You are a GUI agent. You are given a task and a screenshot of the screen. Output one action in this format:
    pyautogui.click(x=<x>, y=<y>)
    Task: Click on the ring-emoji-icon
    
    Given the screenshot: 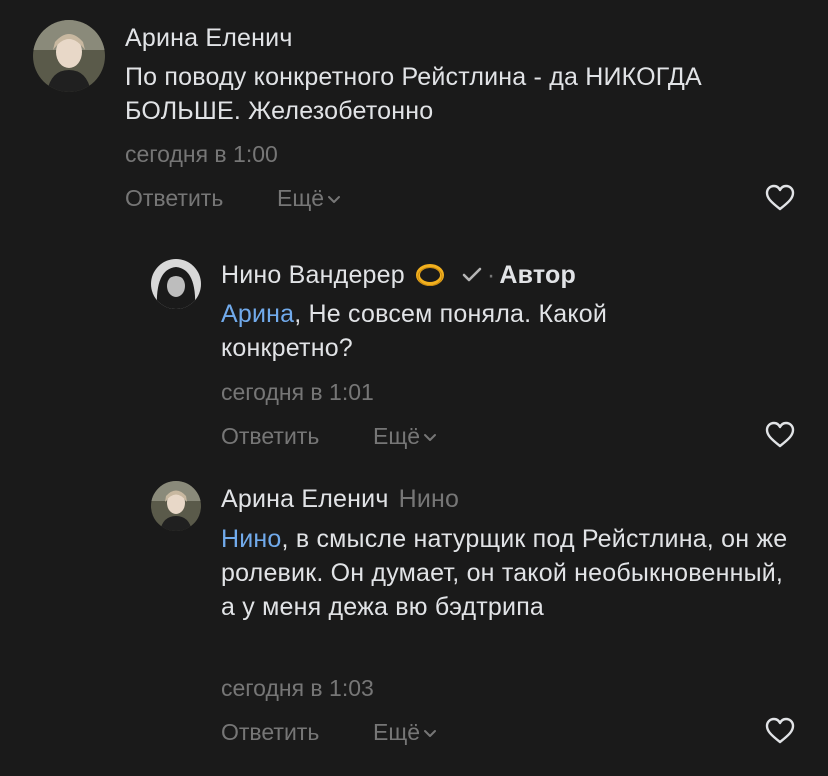 What is the action you would take?
    pyautogui.click(x=429, y=275)
    